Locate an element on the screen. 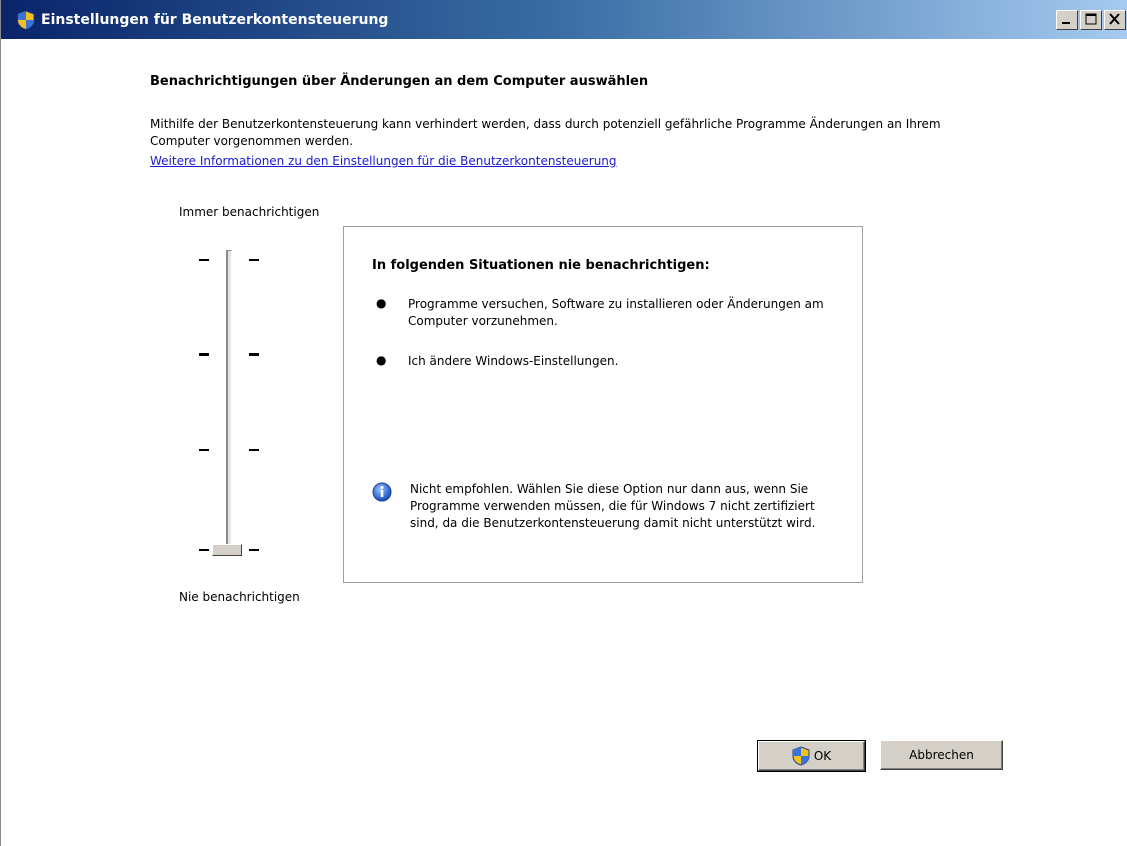 The width and height of the screenshot is (1127, 846). maximize-icon is located at coordinates (1091, 19).